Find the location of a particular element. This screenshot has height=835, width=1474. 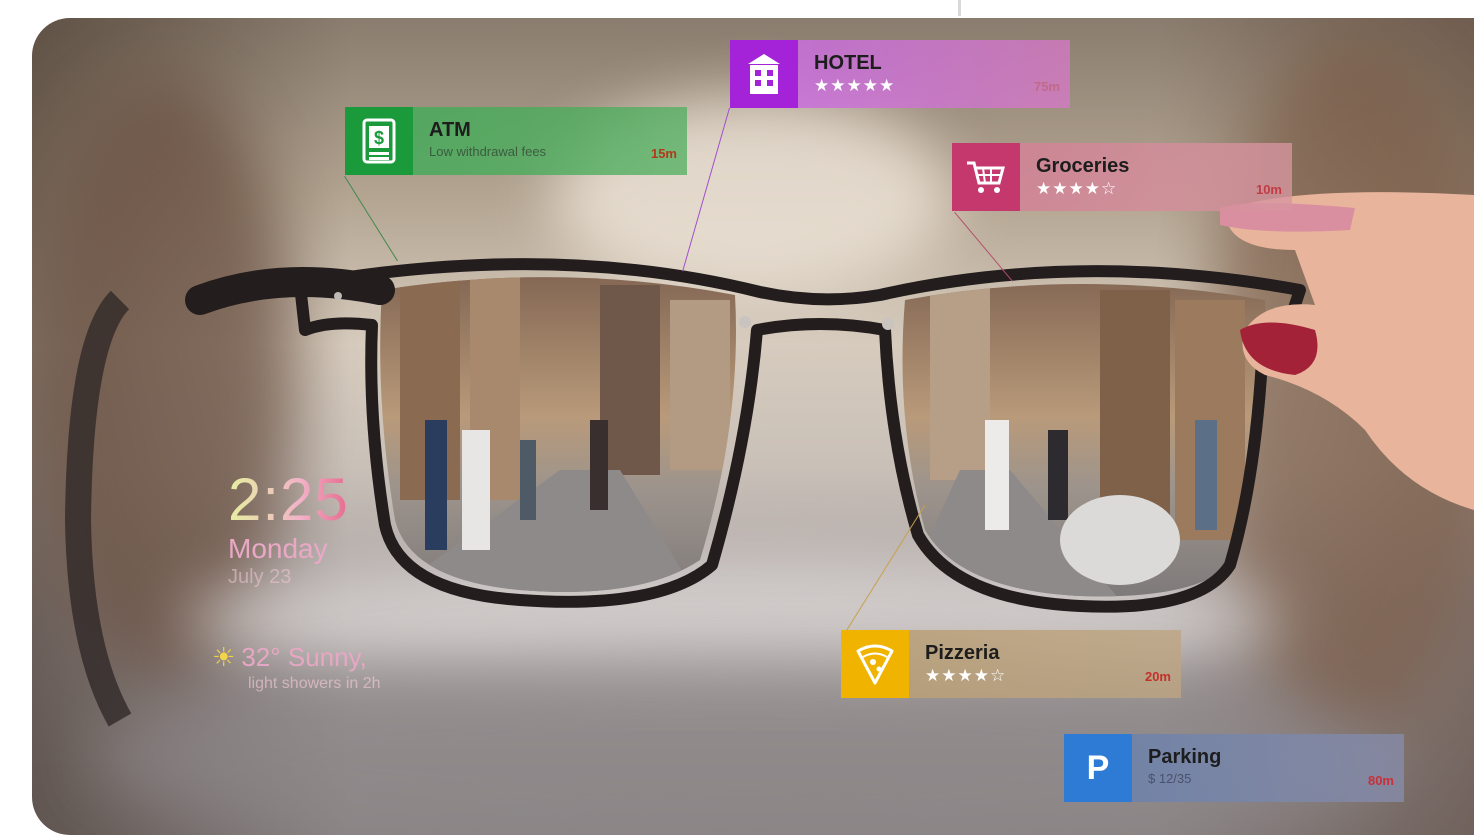

poi-title: HOTEL is located at coordinates (848, 63).